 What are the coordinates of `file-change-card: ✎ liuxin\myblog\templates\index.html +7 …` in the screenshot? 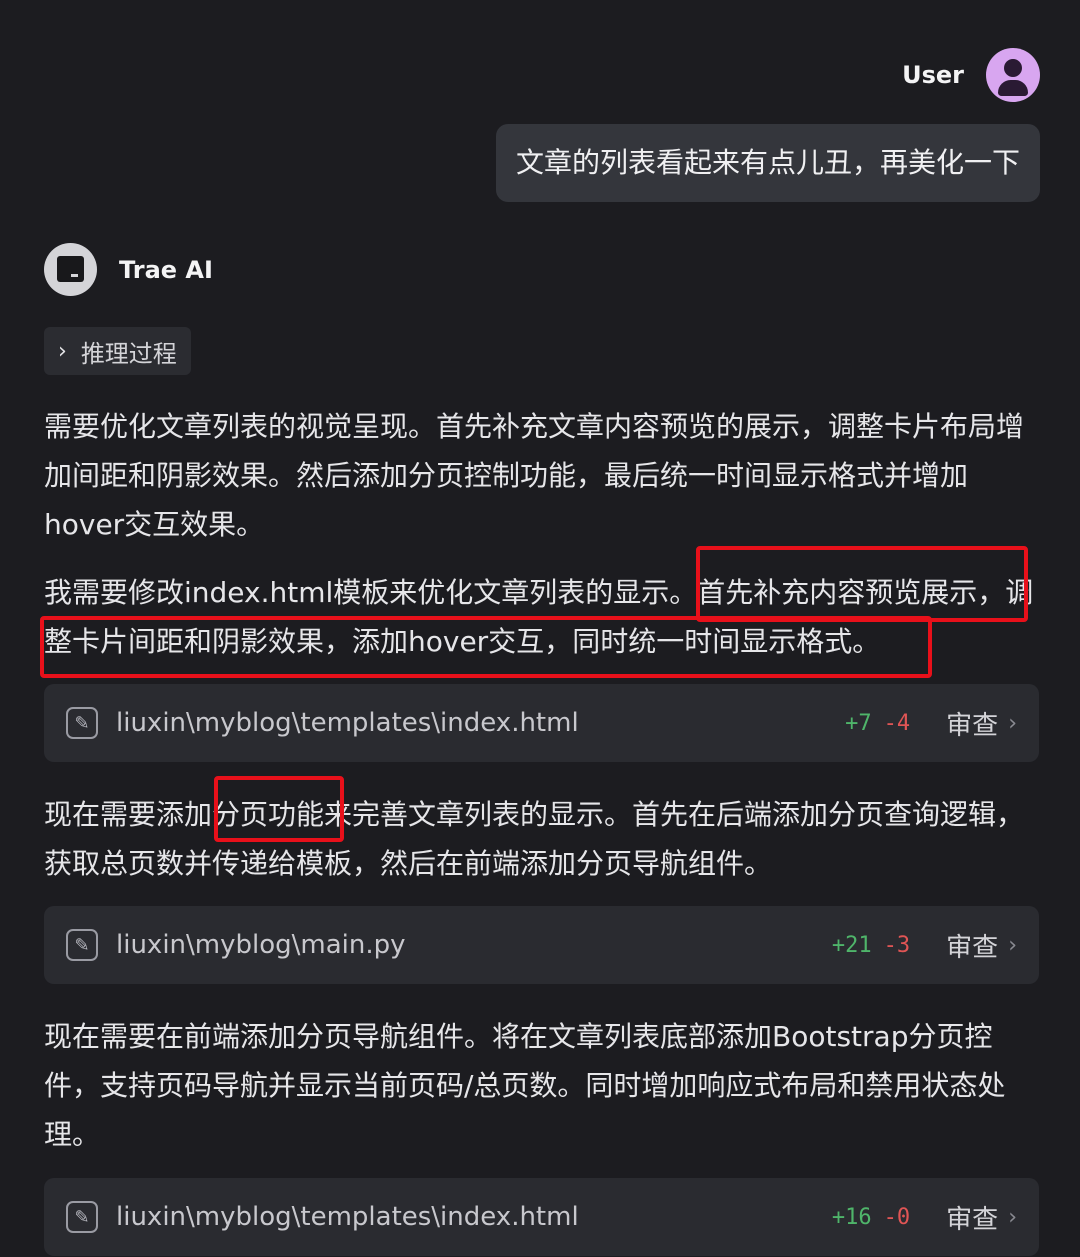 It's located at (541, 723).